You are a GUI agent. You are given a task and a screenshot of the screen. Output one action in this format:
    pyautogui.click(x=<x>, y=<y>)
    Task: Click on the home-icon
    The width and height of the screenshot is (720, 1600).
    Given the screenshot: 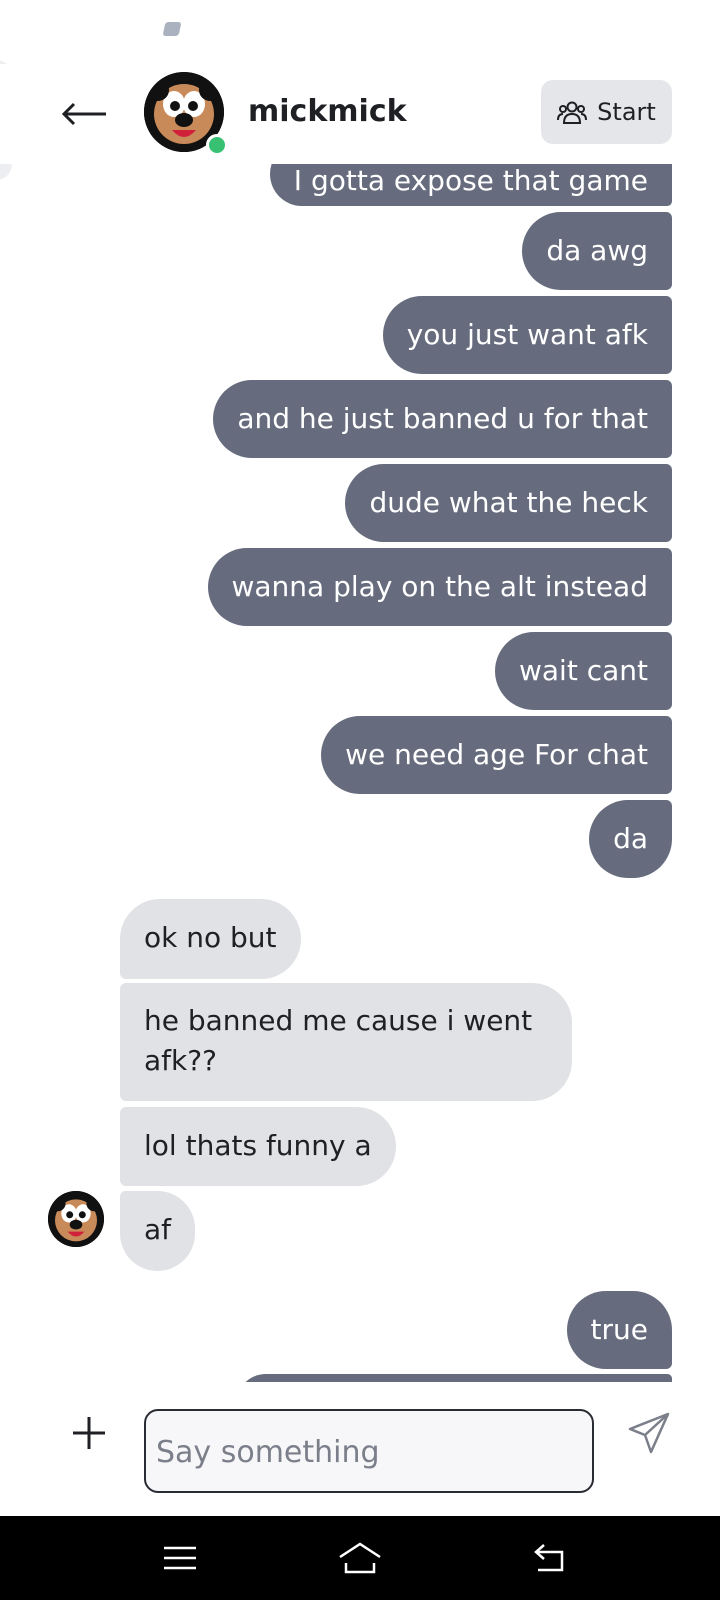 What is the action you would take?
    pyautogui.click(x=360, y=1558)
    